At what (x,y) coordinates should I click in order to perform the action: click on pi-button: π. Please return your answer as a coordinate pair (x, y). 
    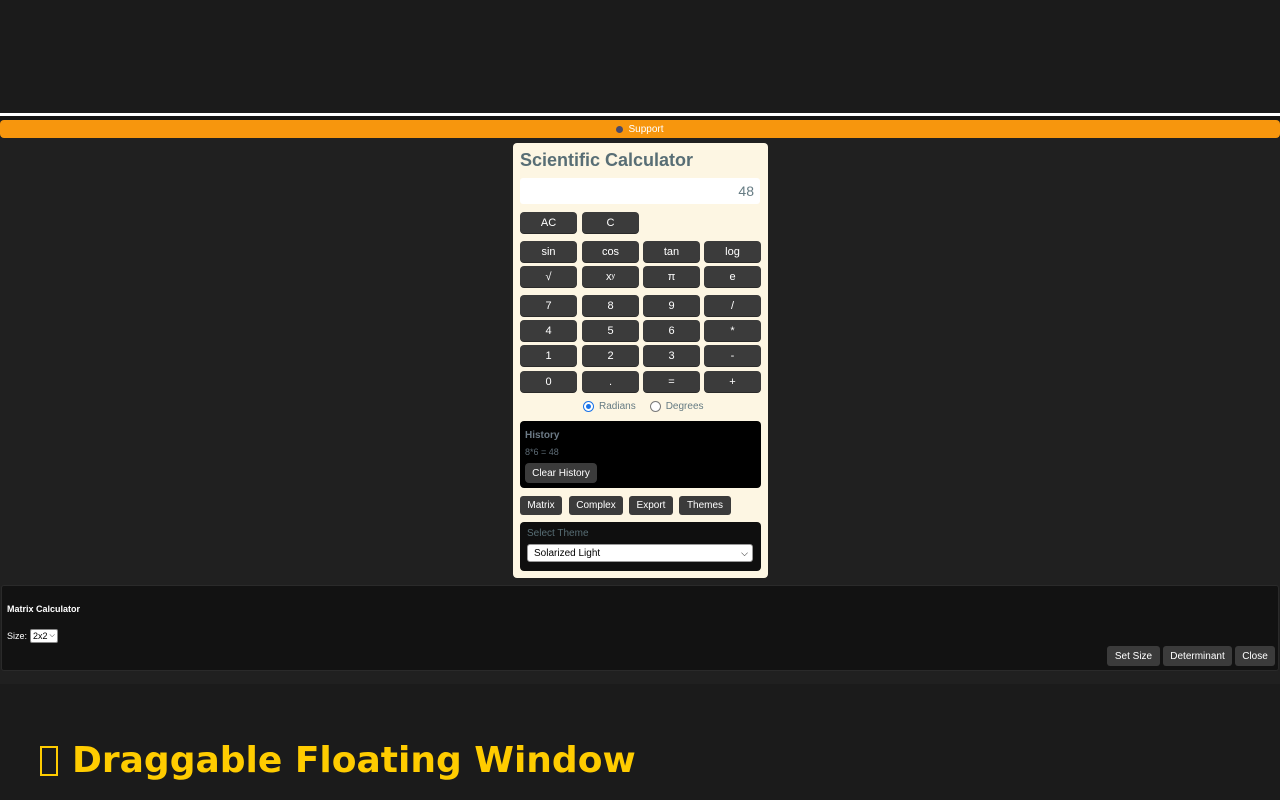
    Looking at the image, I should click on (671, 276).